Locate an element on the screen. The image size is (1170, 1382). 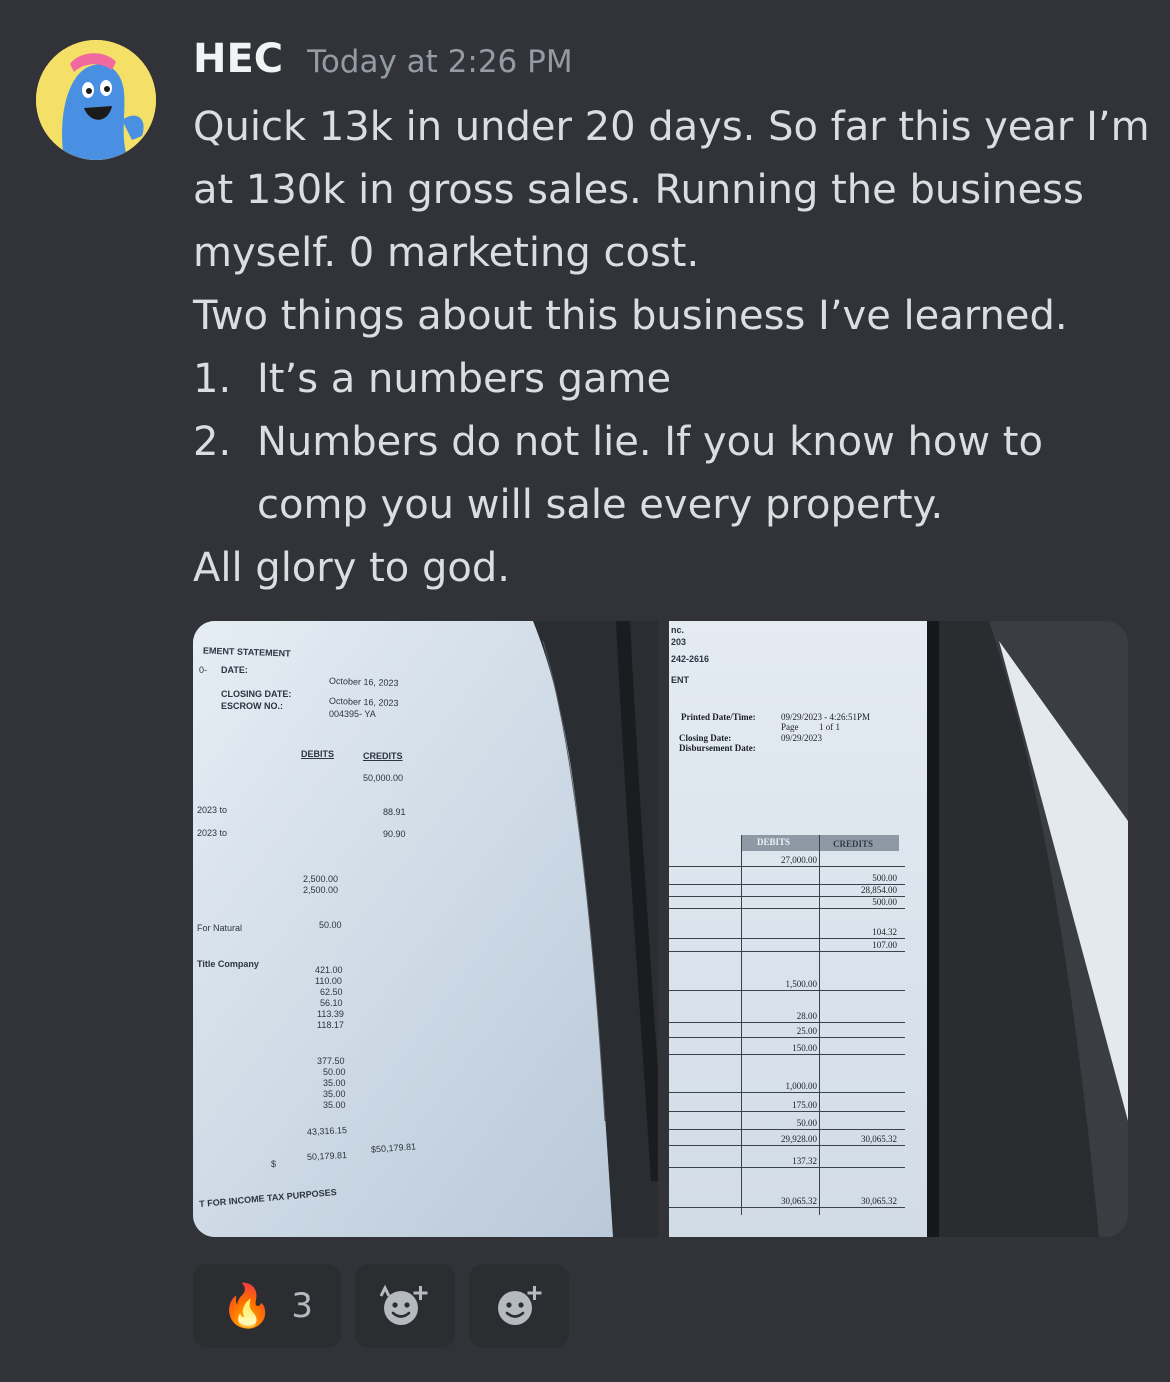
user-avatar is located at coordinates (96, 100).